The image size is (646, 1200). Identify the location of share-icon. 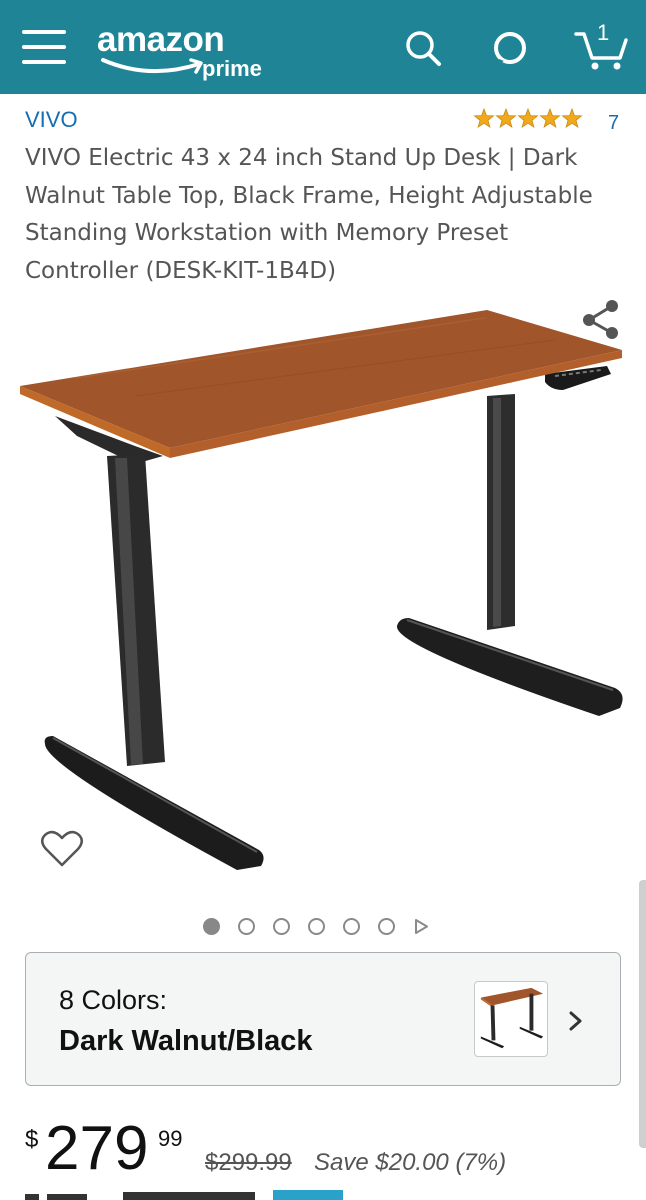
(601, 319).